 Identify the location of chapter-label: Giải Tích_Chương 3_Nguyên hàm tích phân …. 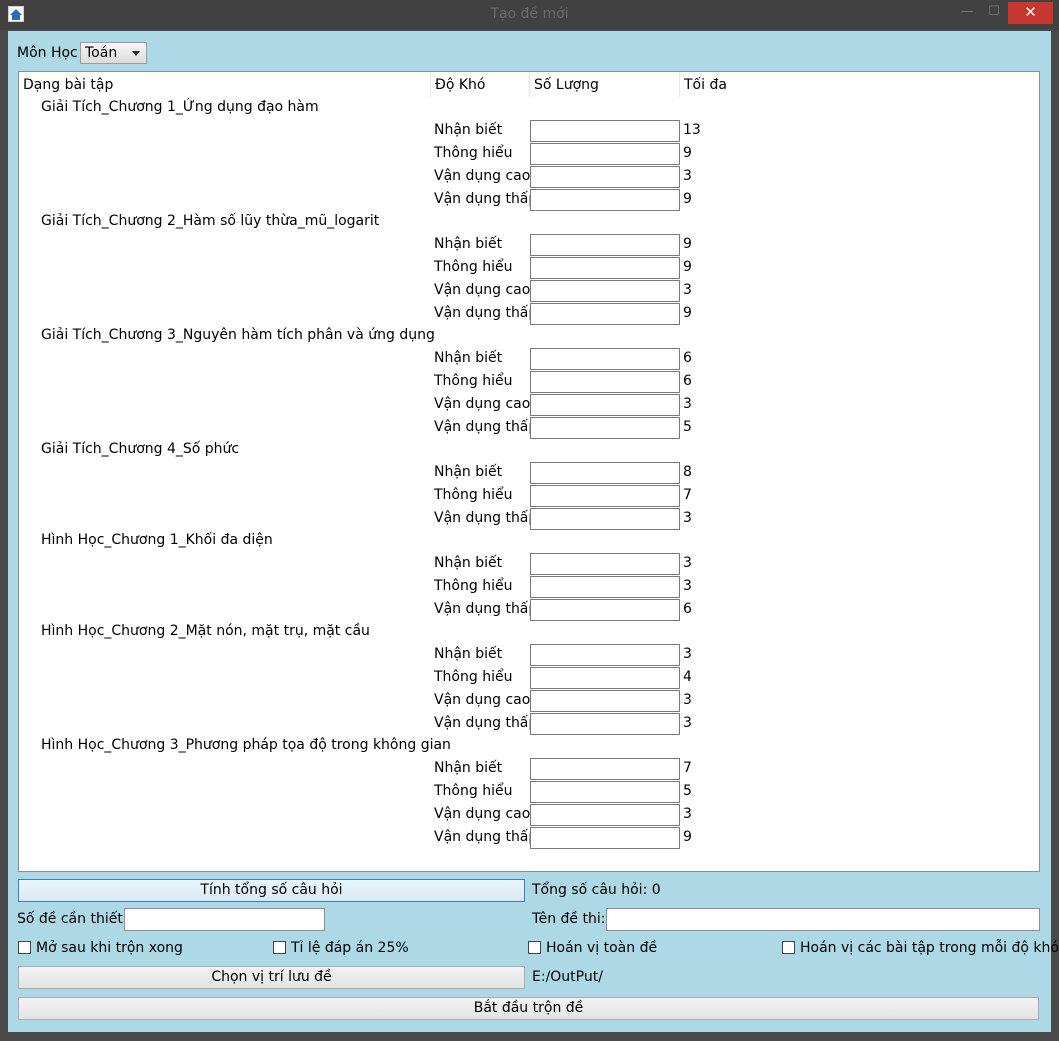
(238, 335).